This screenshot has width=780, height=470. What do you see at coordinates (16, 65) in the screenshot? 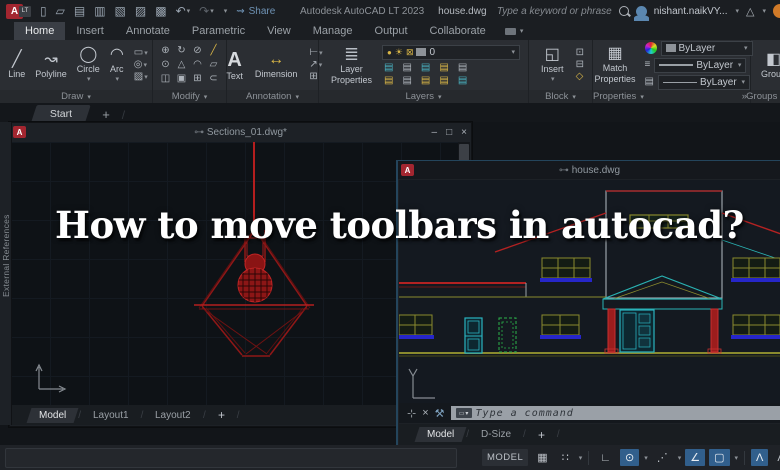
I see `line-button: ╱ Line` at bounding box center [16, 65].